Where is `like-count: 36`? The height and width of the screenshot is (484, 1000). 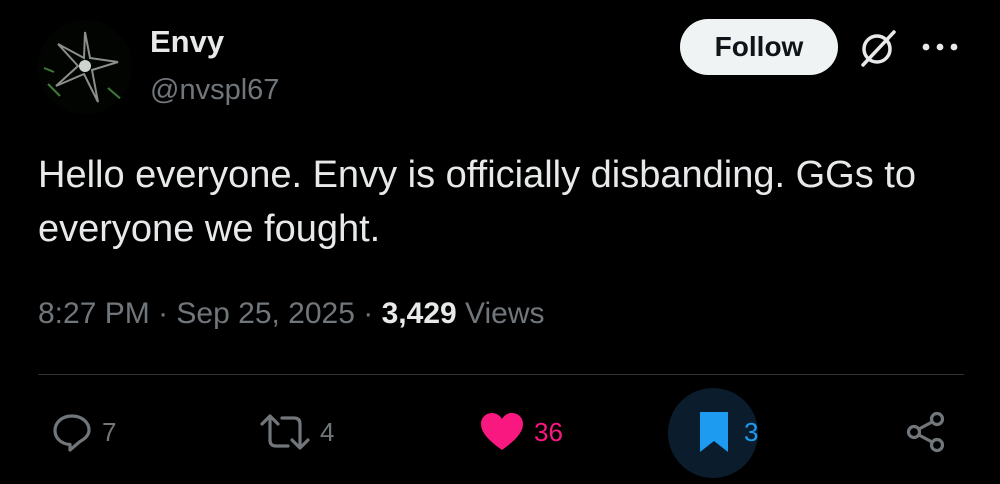 like-count: 36 is located at coordinates (548, 432).